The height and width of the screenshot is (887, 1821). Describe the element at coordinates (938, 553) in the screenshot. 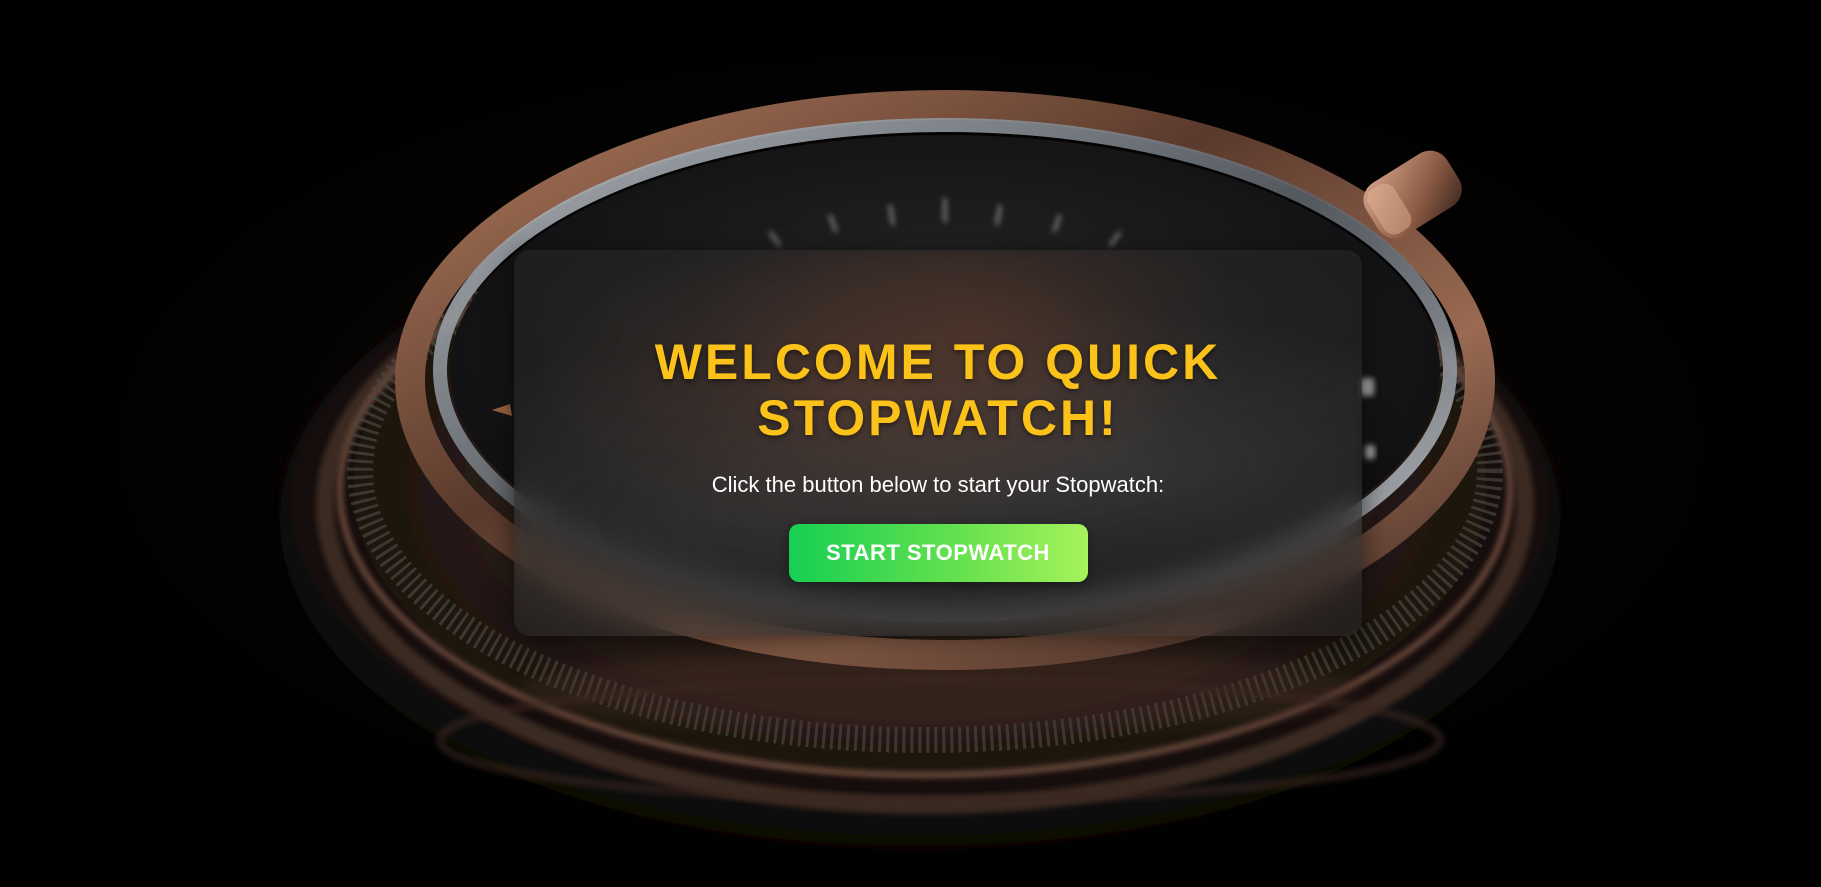

I see `start-stopwatch-button: START STOPWATCH` at that location.